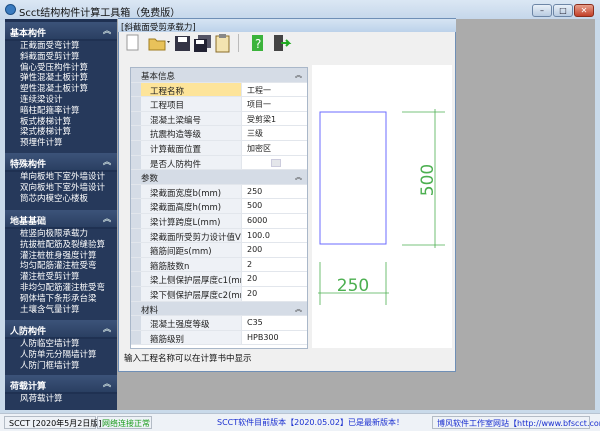 Image resolution: width=600 pixels, height=431 pixels. I want to click on sidebar-item: 均匀配筋灌注桩受弯, so click(61, 266).